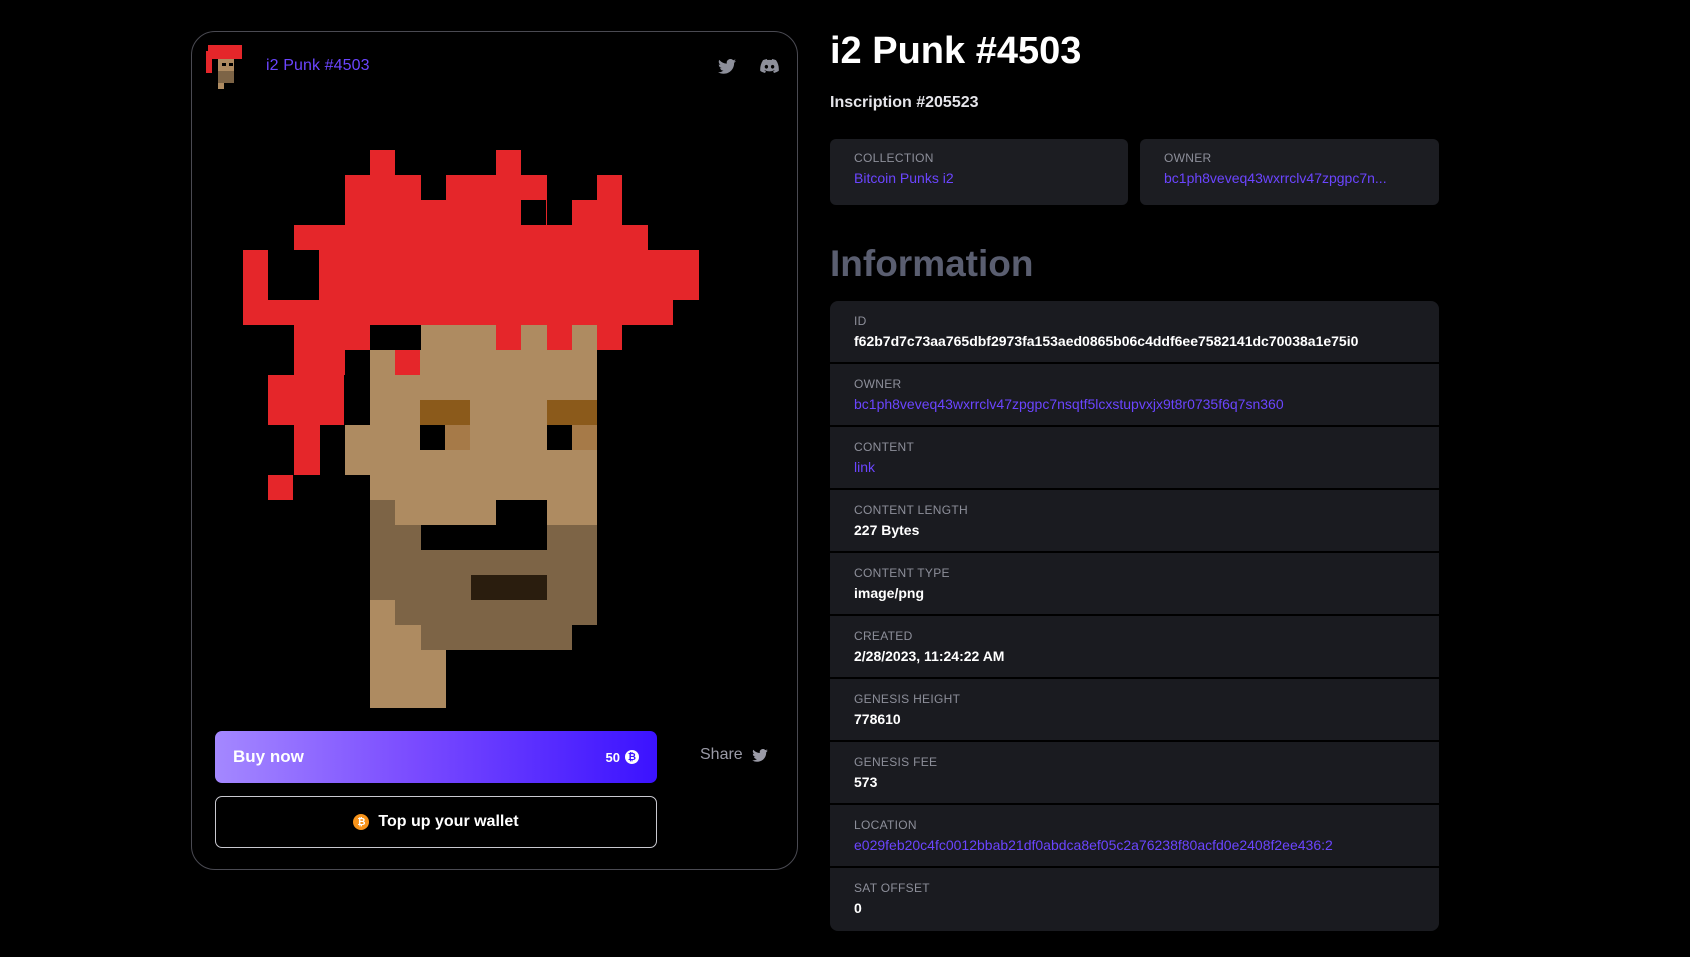  What do you see at coordinates (956, 51) in the screenshot?
I see `page-title: i2 Punk #4503` at bounding box center [956, 51].